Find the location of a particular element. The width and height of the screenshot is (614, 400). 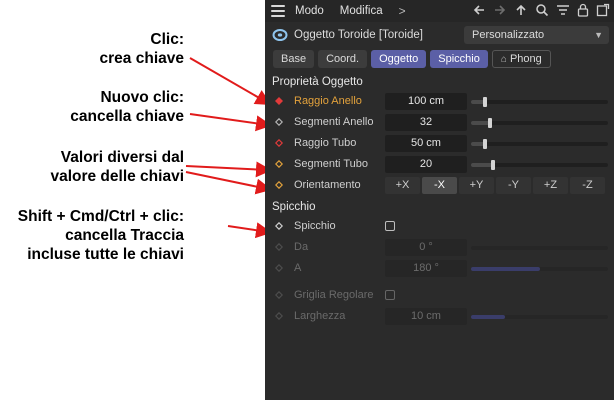

menu-more: > is located at coordinates (402, 11).